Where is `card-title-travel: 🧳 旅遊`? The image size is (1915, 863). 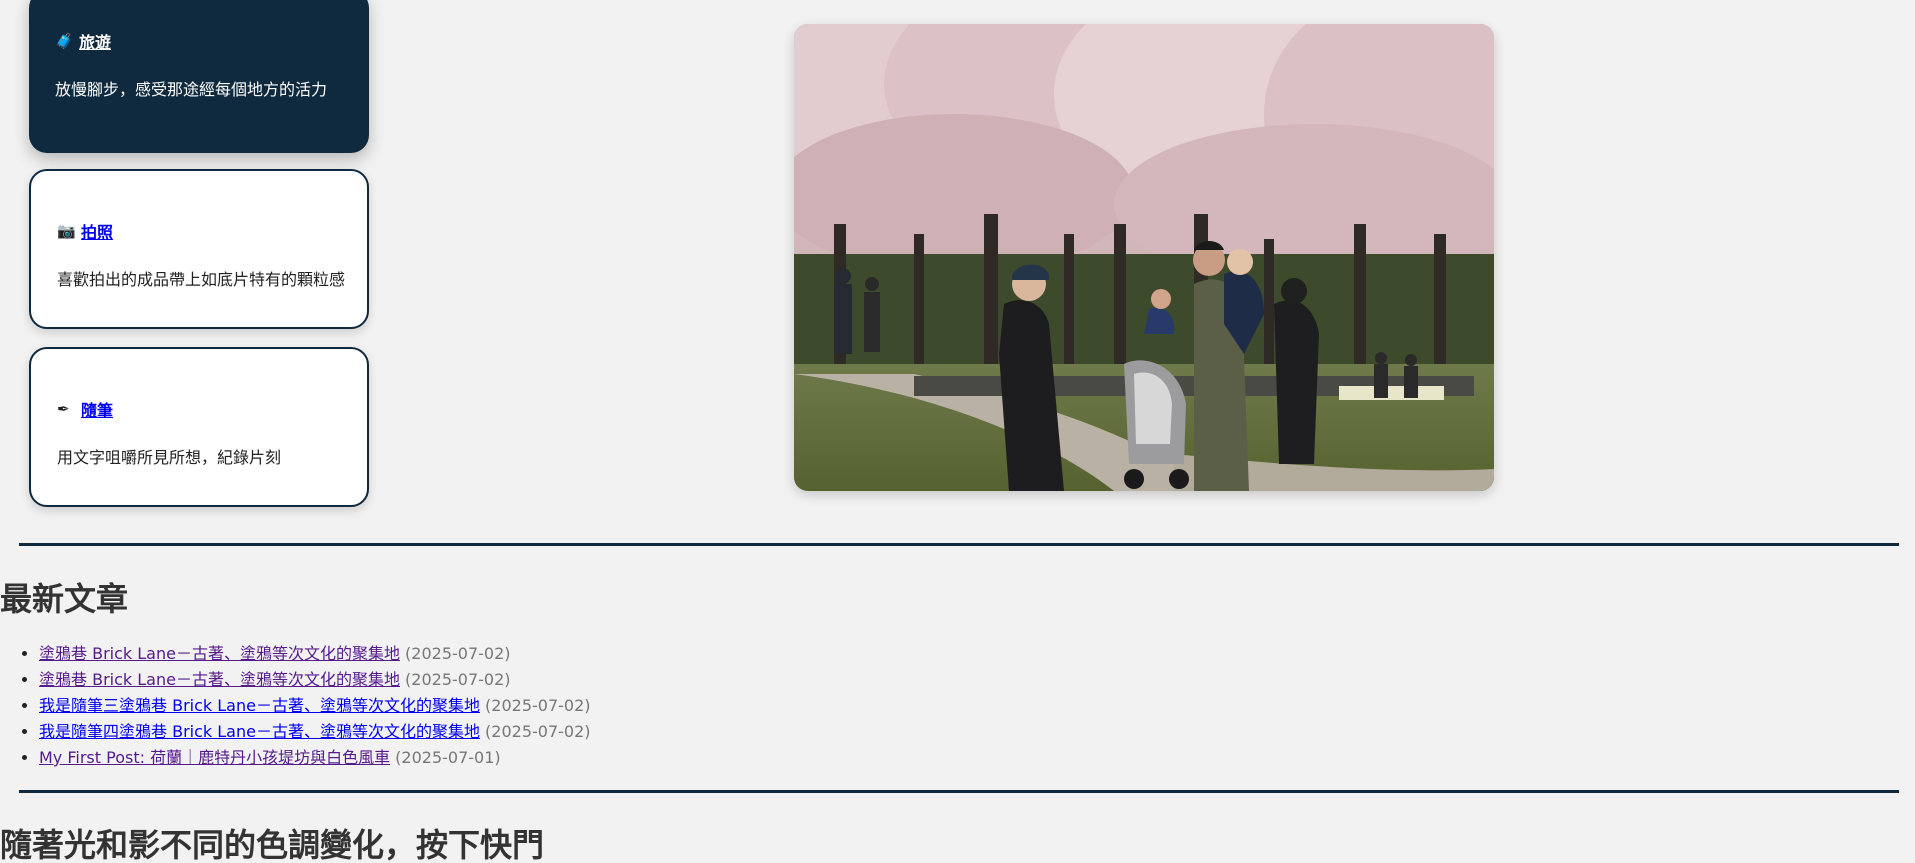 card-title-travel: 🧳 旅遊 is located at coordinates (83, 41).